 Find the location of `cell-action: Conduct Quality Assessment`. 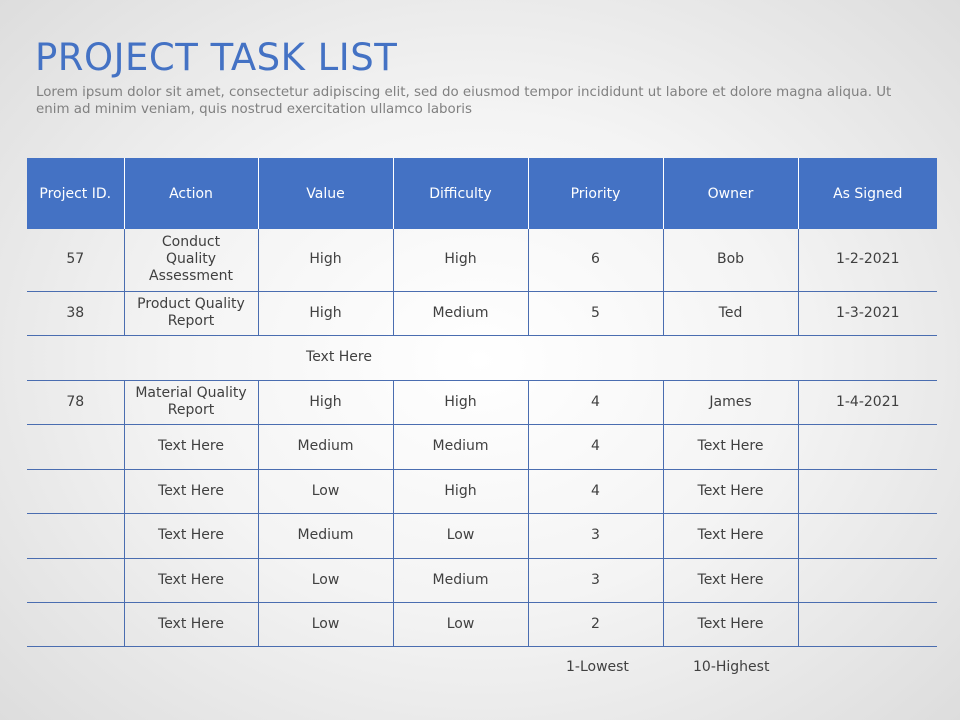

cell-action: Conduct Quality Assessment is located at coordinates (190, 260).